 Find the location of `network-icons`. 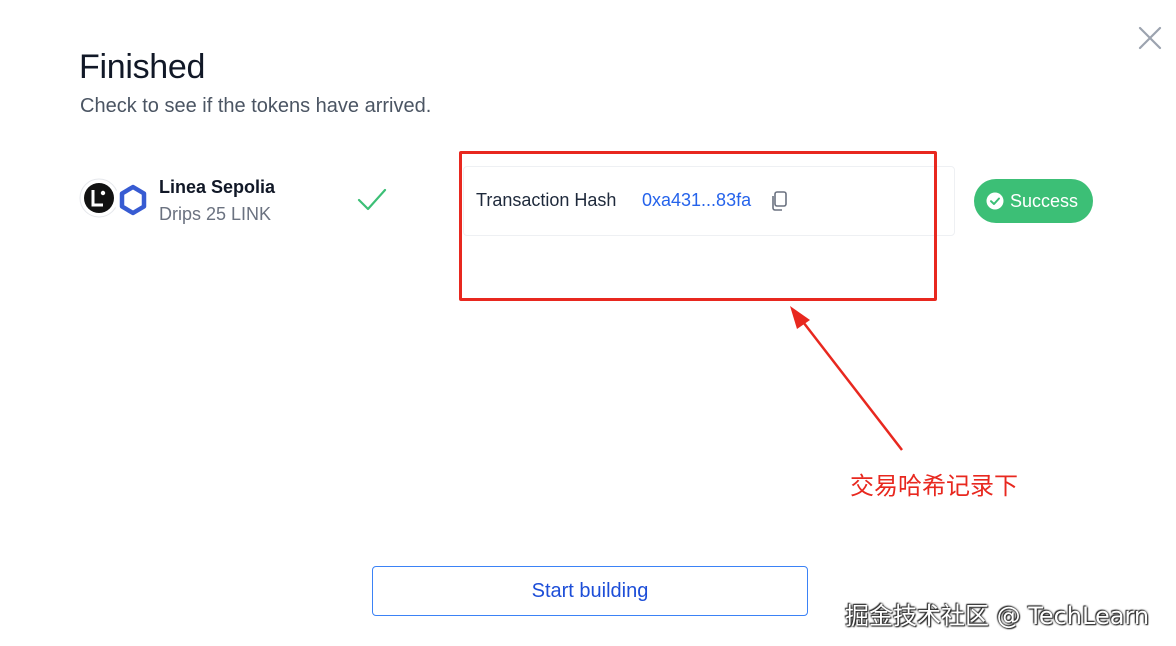

network-icons is located at coordinates (115, 200).